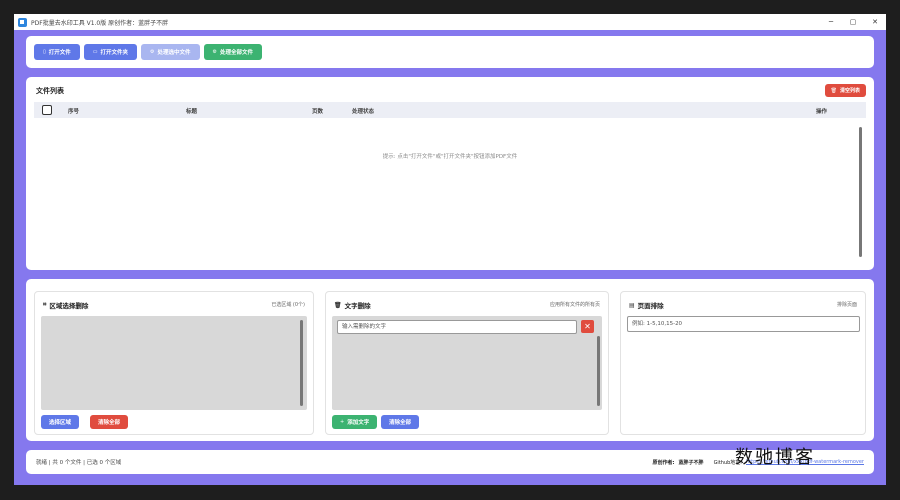 This screenshot has width=900, height=500. What do you see at coordinates (363, 112) in the screenshot?
I see `column-status: 处理状态` at bounding box center [363, 112].